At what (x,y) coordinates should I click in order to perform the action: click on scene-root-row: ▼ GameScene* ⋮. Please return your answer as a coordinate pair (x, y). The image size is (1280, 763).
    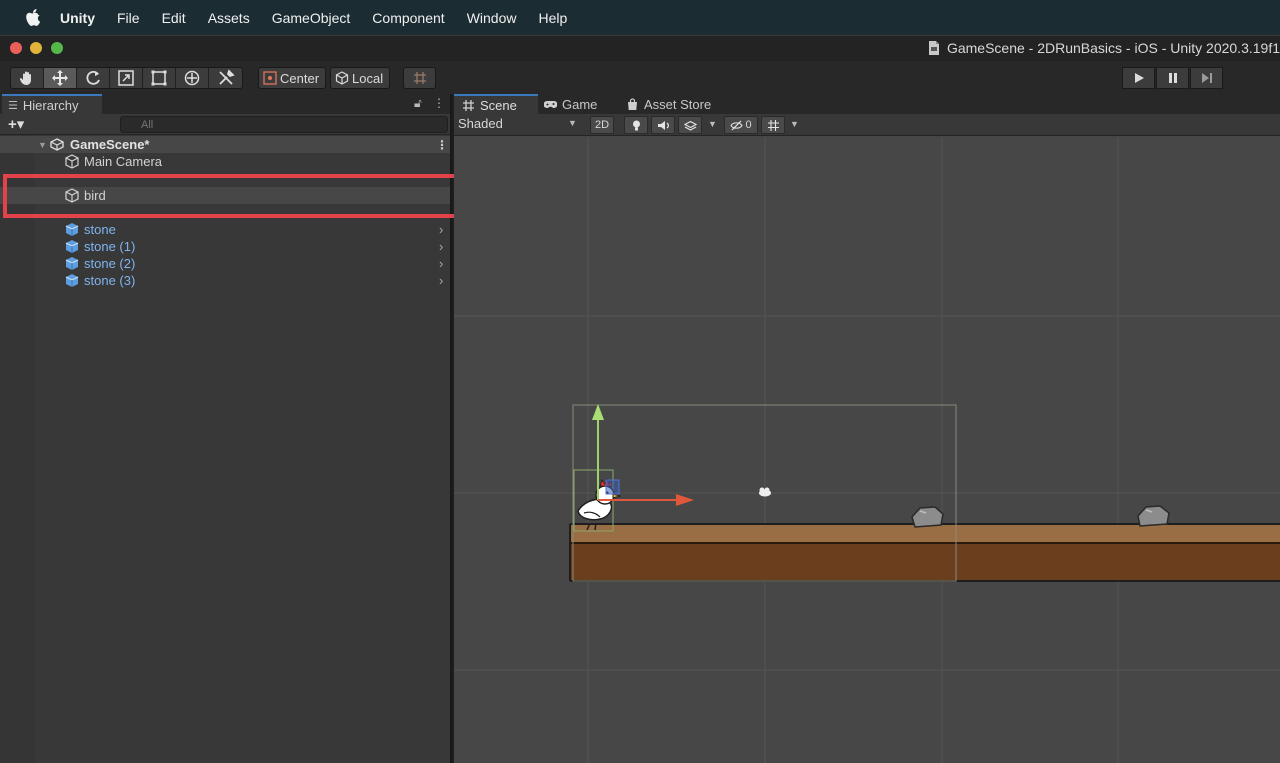
    Looking at the image, I should click on (225, 144).